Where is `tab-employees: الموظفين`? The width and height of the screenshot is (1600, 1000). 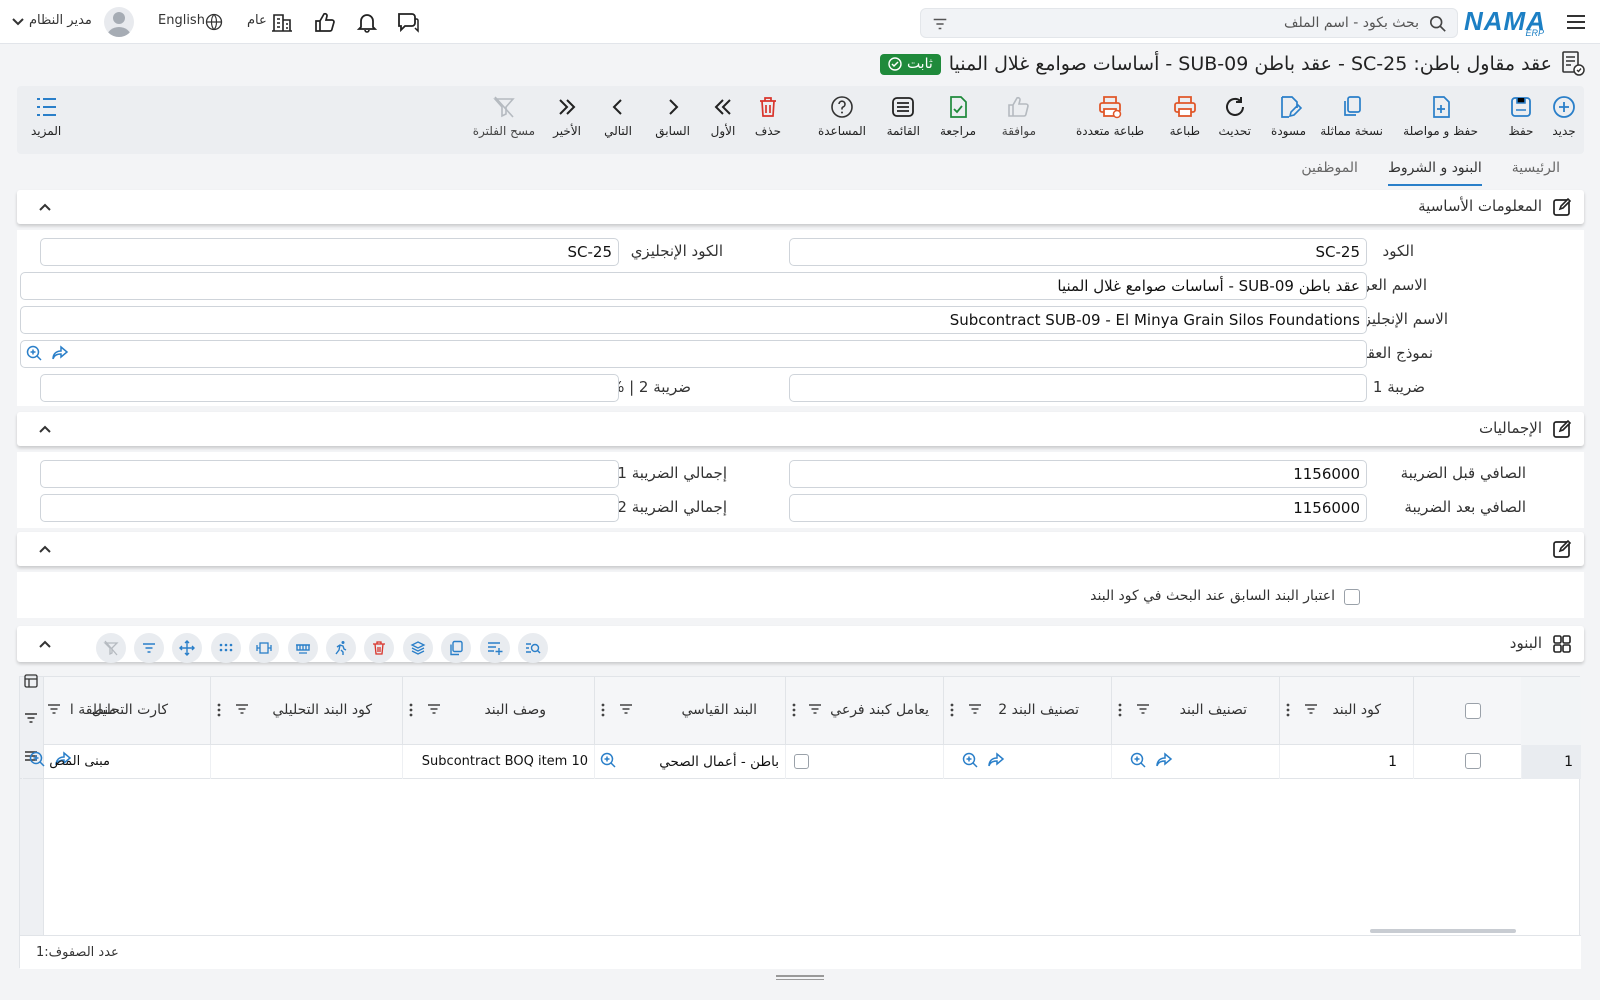 tab-employees: الموظفين is located at coordinates (1329, 173).